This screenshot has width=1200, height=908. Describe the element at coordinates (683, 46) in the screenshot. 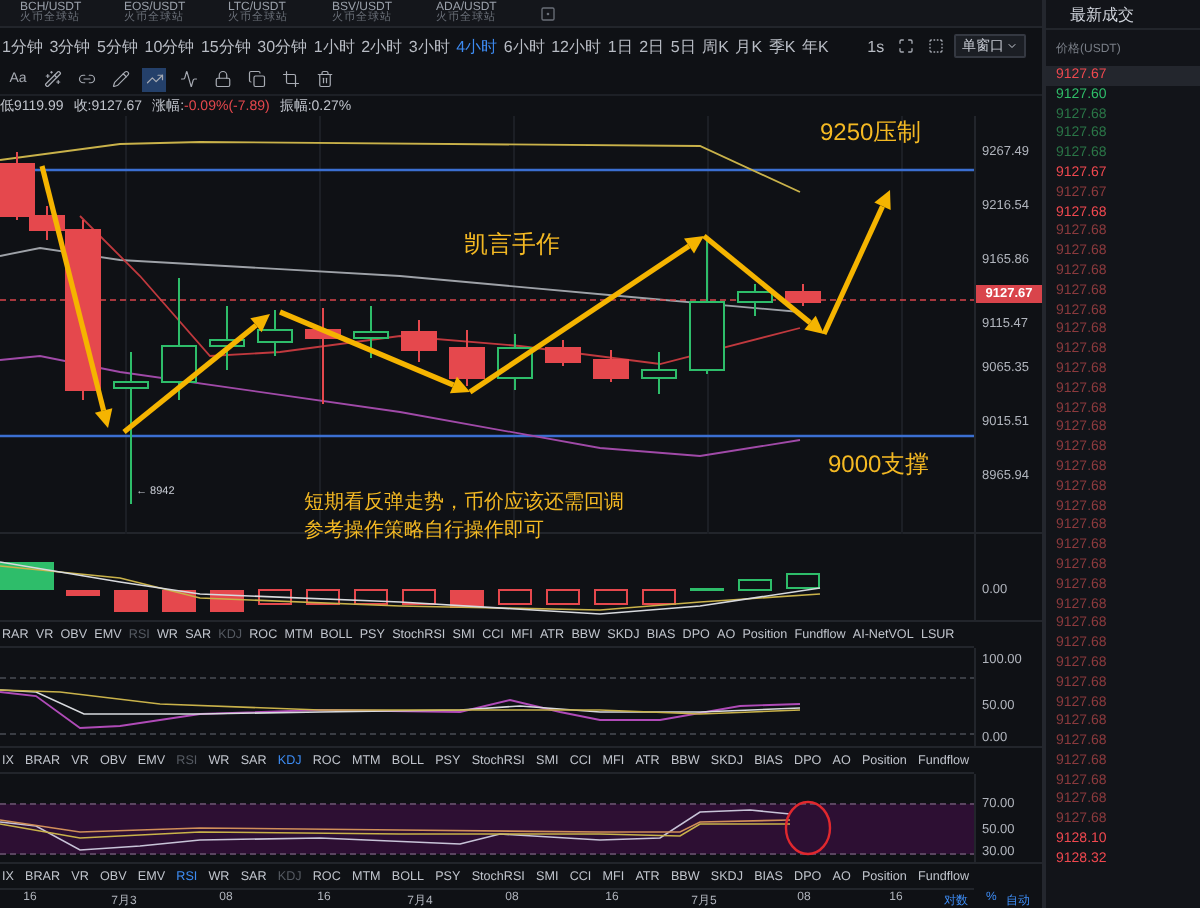

I see `interval-tab: 5日` at that location.